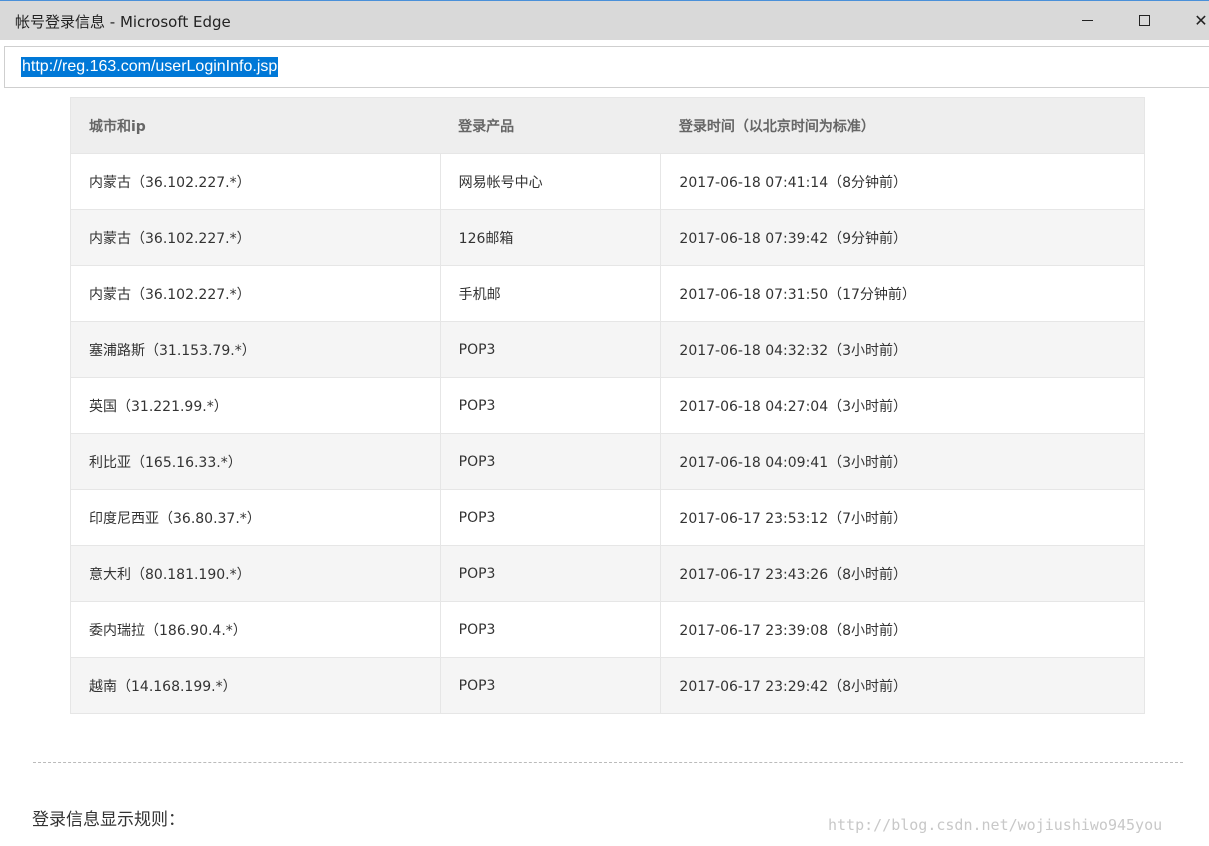 This screenshot has width=1209, height=846. Describe the element at coordinates (902, 181) in the screenshot. I see `cell-login-time: 2017-06-18 07:41:14（8分钟前）` at that location.